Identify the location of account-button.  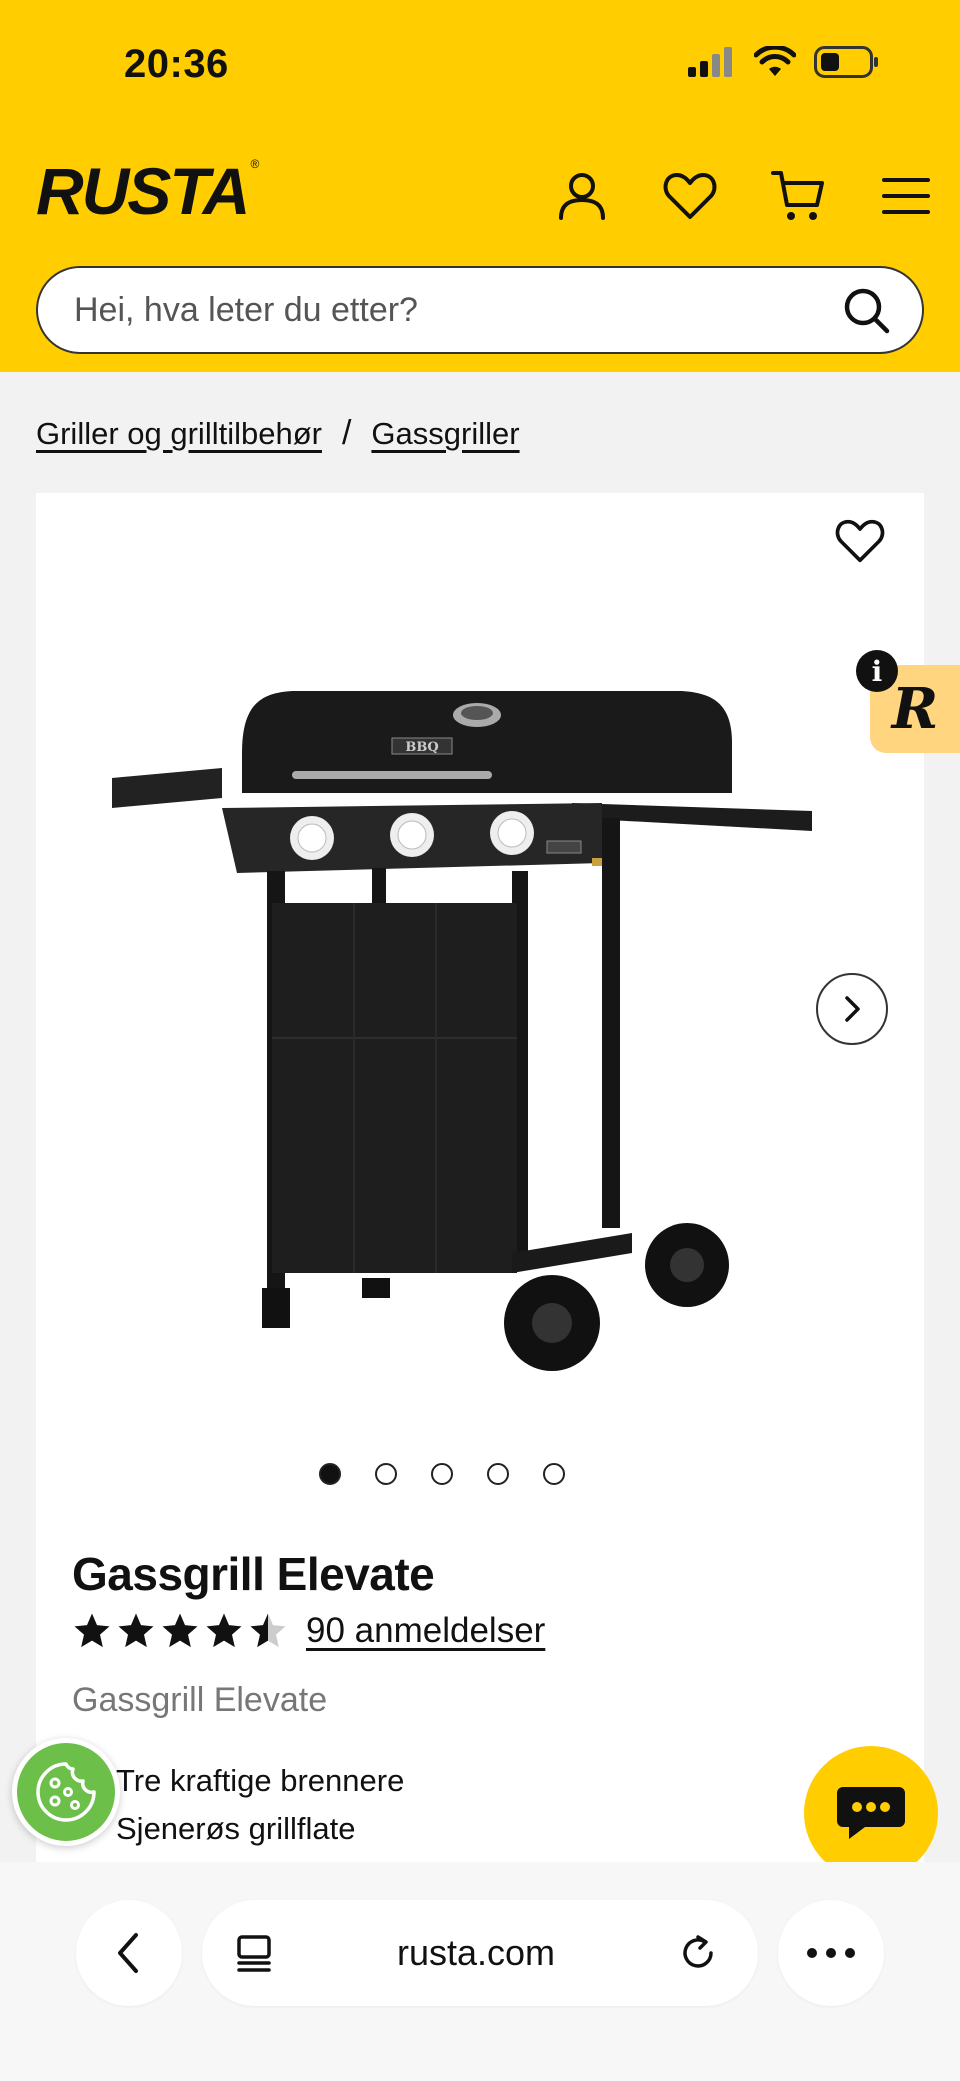
(582, 196).